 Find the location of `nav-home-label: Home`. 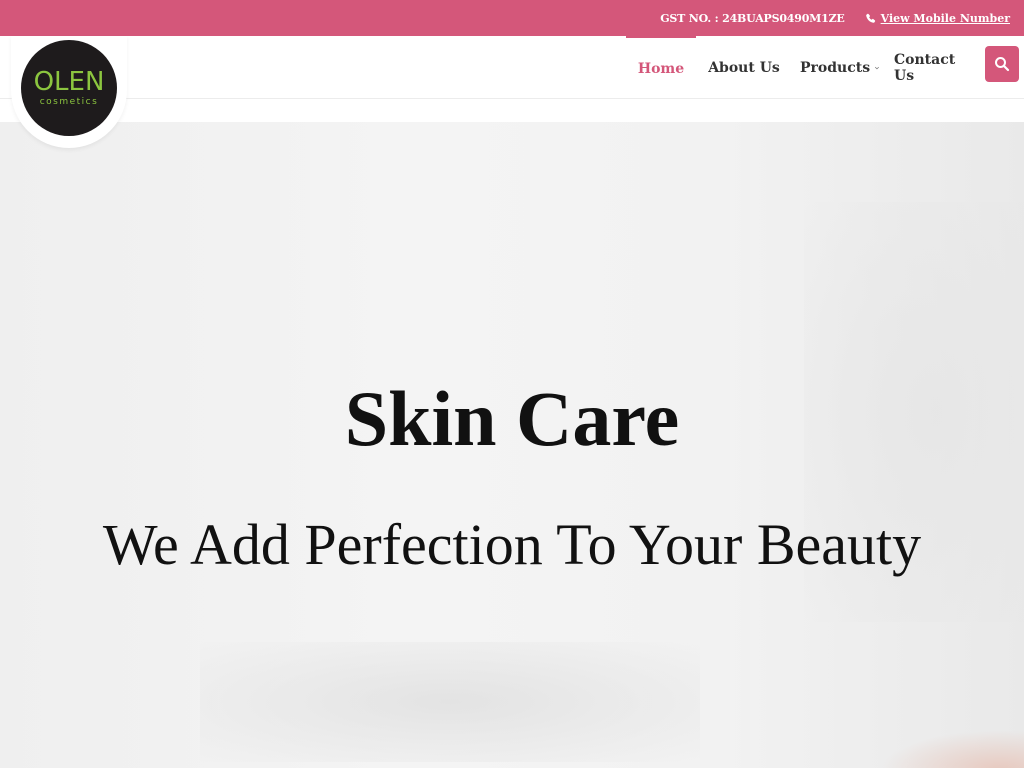

nav-home-label: Home is located at coordinates (661, 68).